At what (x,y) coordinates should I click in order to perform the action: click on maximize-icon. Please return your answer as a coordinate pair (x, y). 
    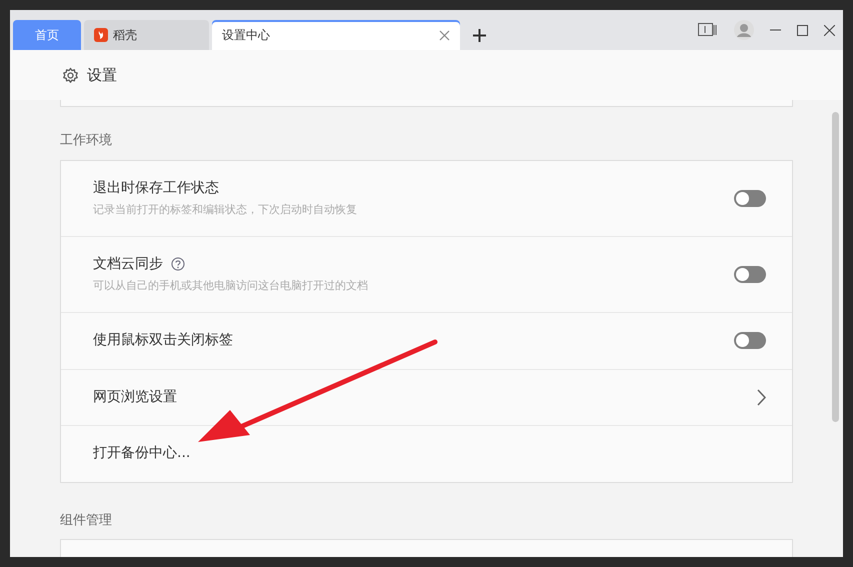
    Looking at the image, I should click on (802, 30).